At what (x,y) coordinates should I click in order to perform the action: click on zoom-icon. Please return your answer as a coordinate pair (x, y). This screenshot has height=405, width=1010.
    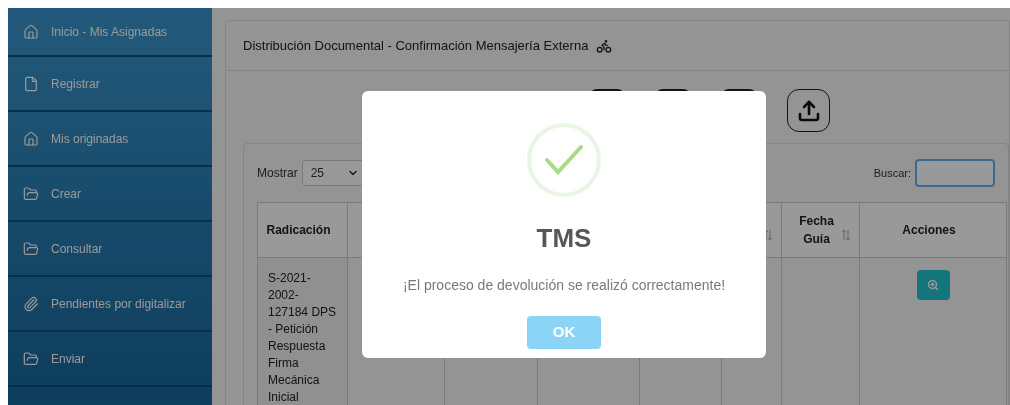
    Looking at the image, I should click on (933, 285).